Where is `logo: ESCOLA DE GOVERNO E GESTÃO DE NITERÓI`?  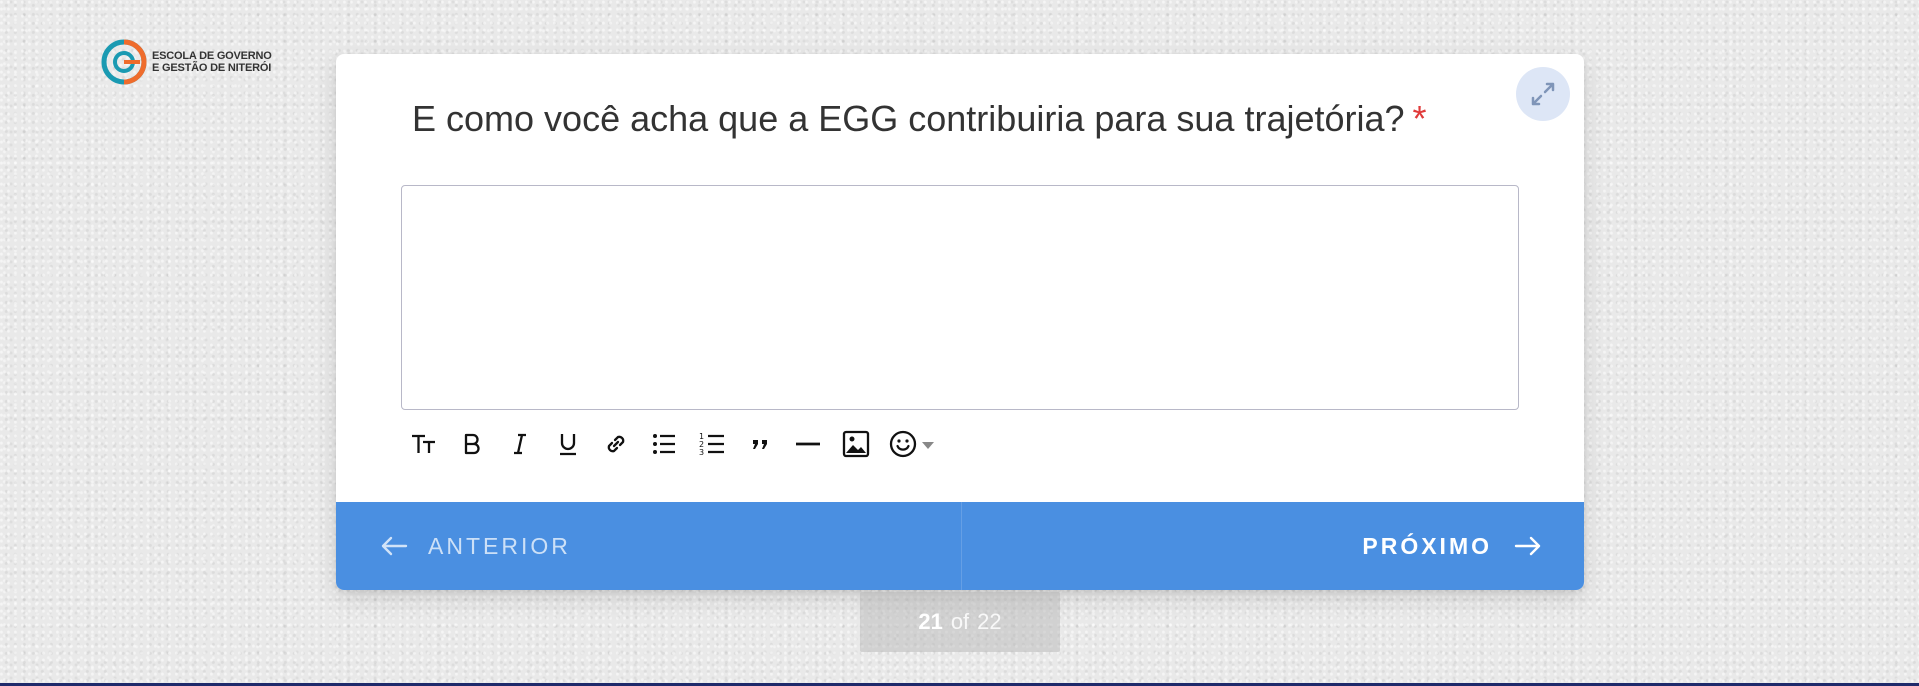 logo: ESCOLA DE GOVERNO E GESTÃO DE NITERÓI is located at coordinates (186, 62).